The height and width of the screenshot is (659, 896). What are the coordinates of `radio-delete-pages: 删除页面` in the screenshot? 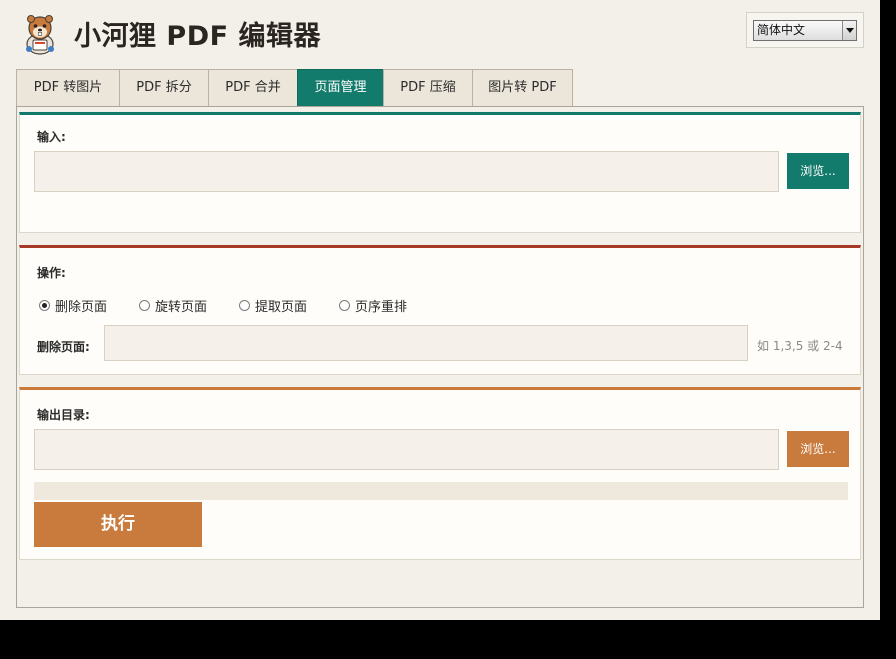 It's located at (73, 305).